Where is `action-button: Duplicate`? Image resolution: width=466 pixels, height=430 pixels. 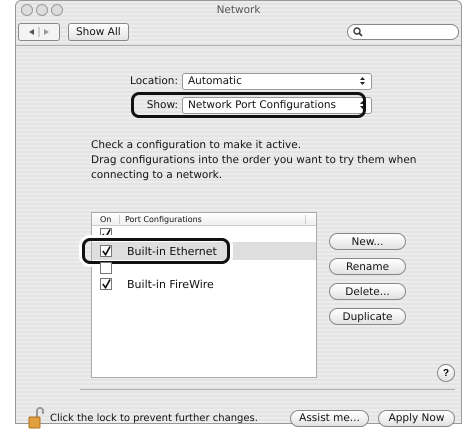
action-button: Duplicate is located at coordinates (367, 316).